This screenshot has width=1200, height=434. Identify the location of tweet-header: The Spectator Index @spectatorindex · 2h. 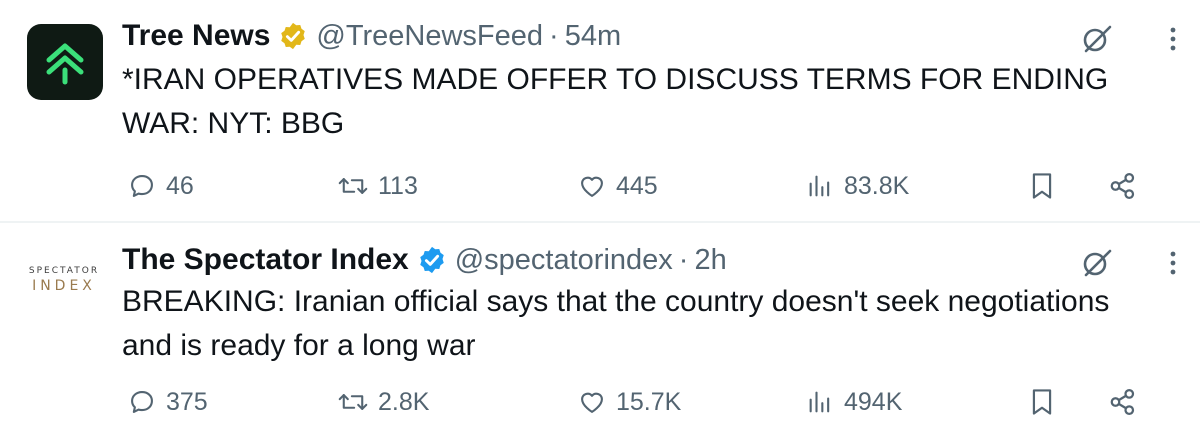
(424, 260).